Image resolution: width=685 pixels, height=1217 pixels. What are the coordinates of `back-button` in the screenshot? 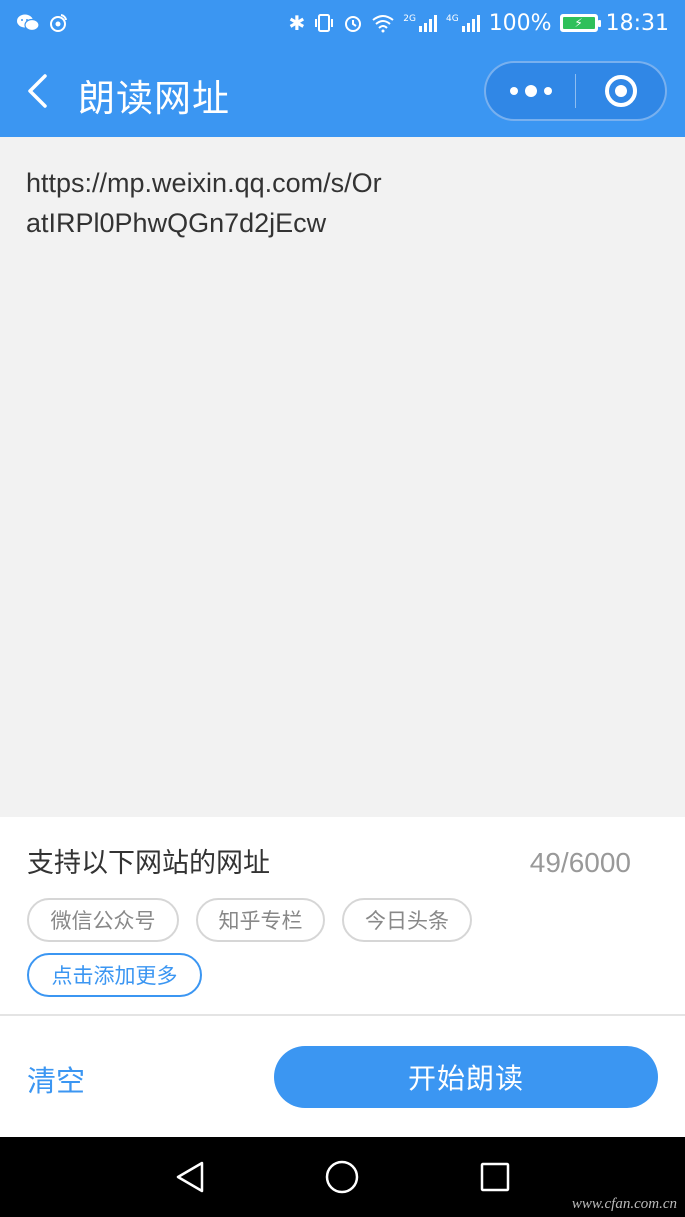 It's located at (38, 91).